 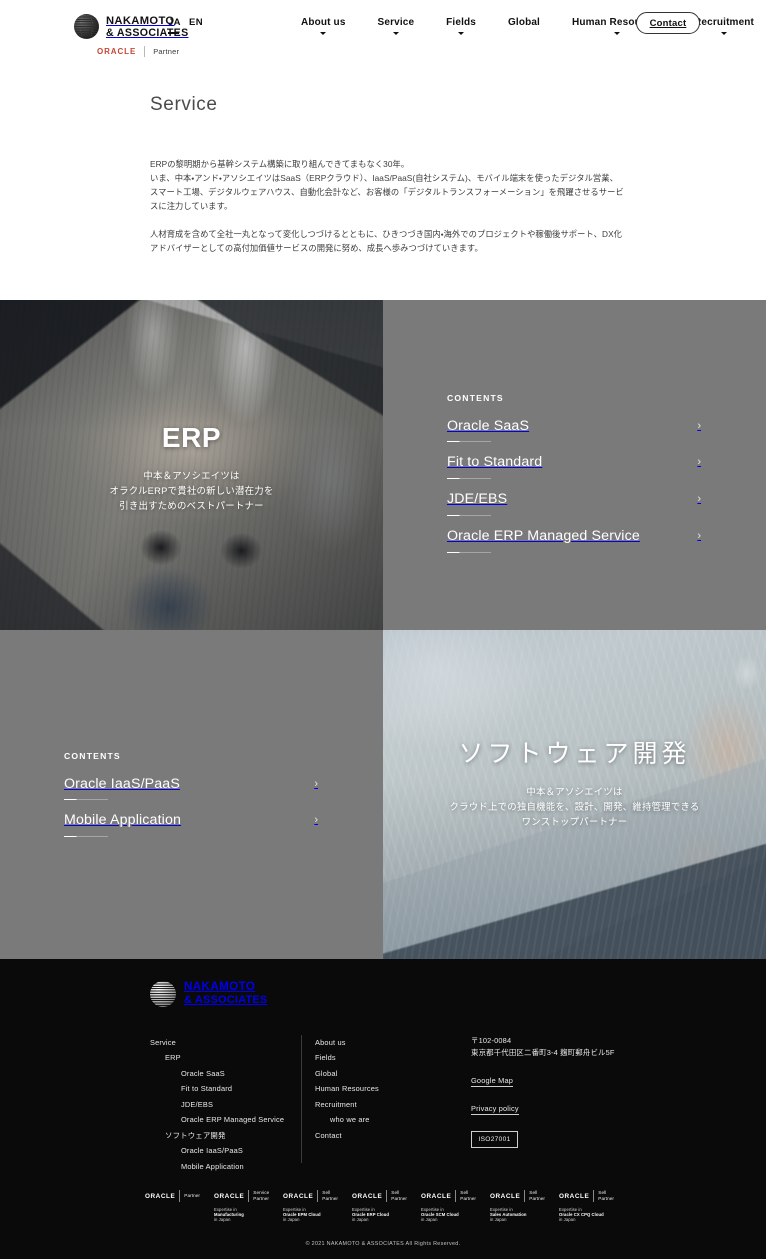 What do you see at coordinates (227, 1167) in the screenshot?
I see `footer-link-mobile-application: Mobile Application` at bounding box center [227, 1167].